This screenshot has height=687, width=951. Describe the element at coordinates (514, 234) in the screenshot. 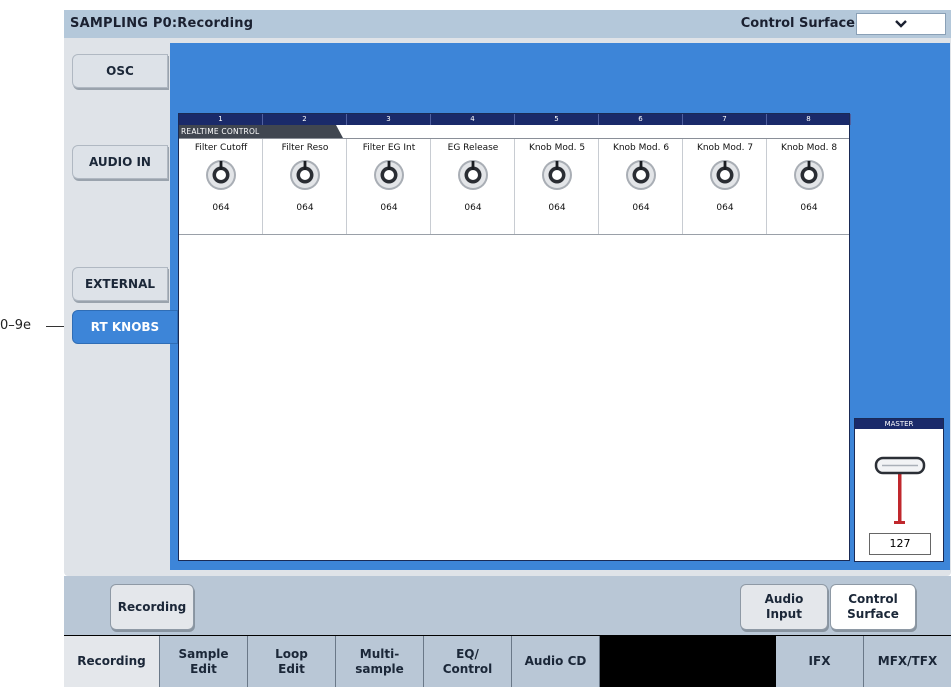

I see `divider` at that location.